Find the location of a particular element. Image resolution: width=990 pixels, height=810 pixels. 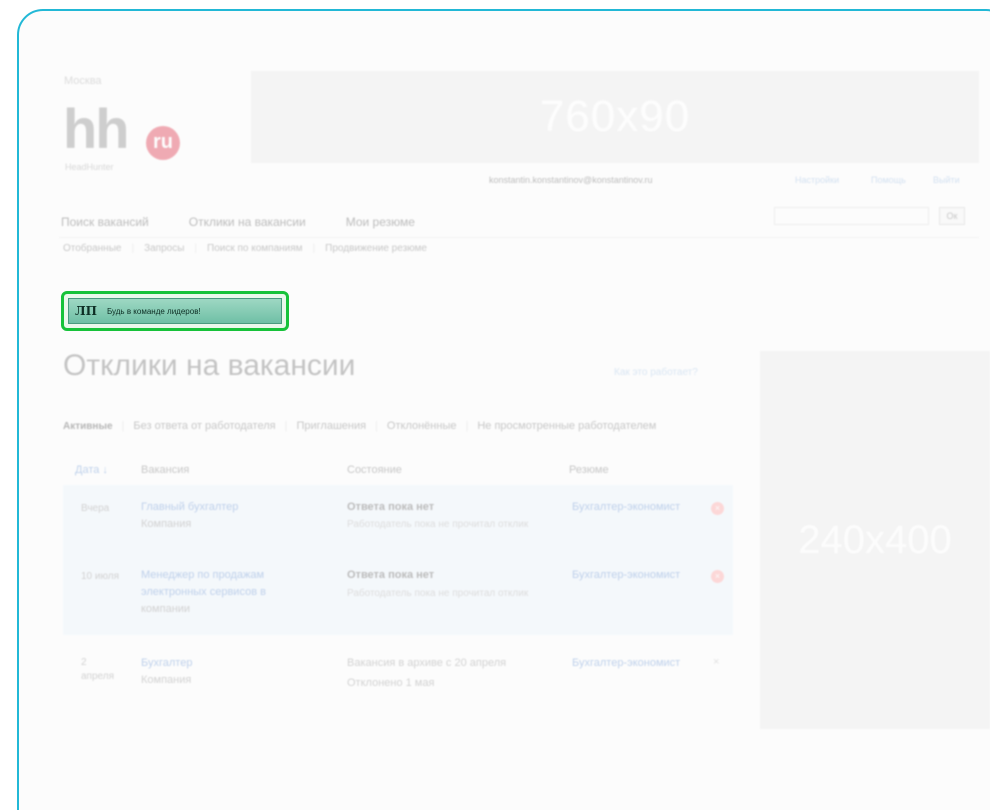

row-vacancy-link: Главный бухгалтер is located at coordinates (189, 507).